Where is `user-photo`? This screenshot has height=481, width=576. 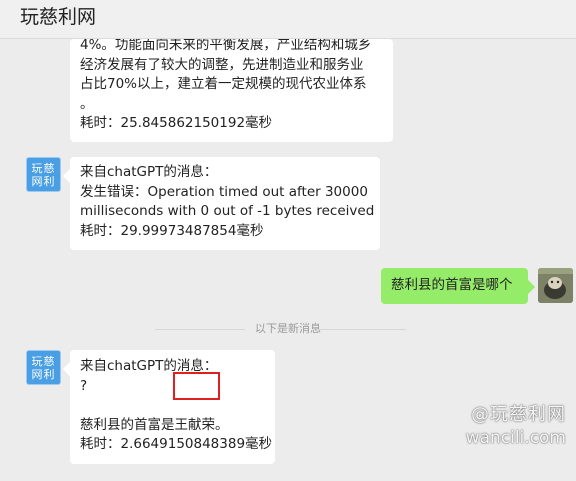
user-photo is located at coordinates (555, 285).